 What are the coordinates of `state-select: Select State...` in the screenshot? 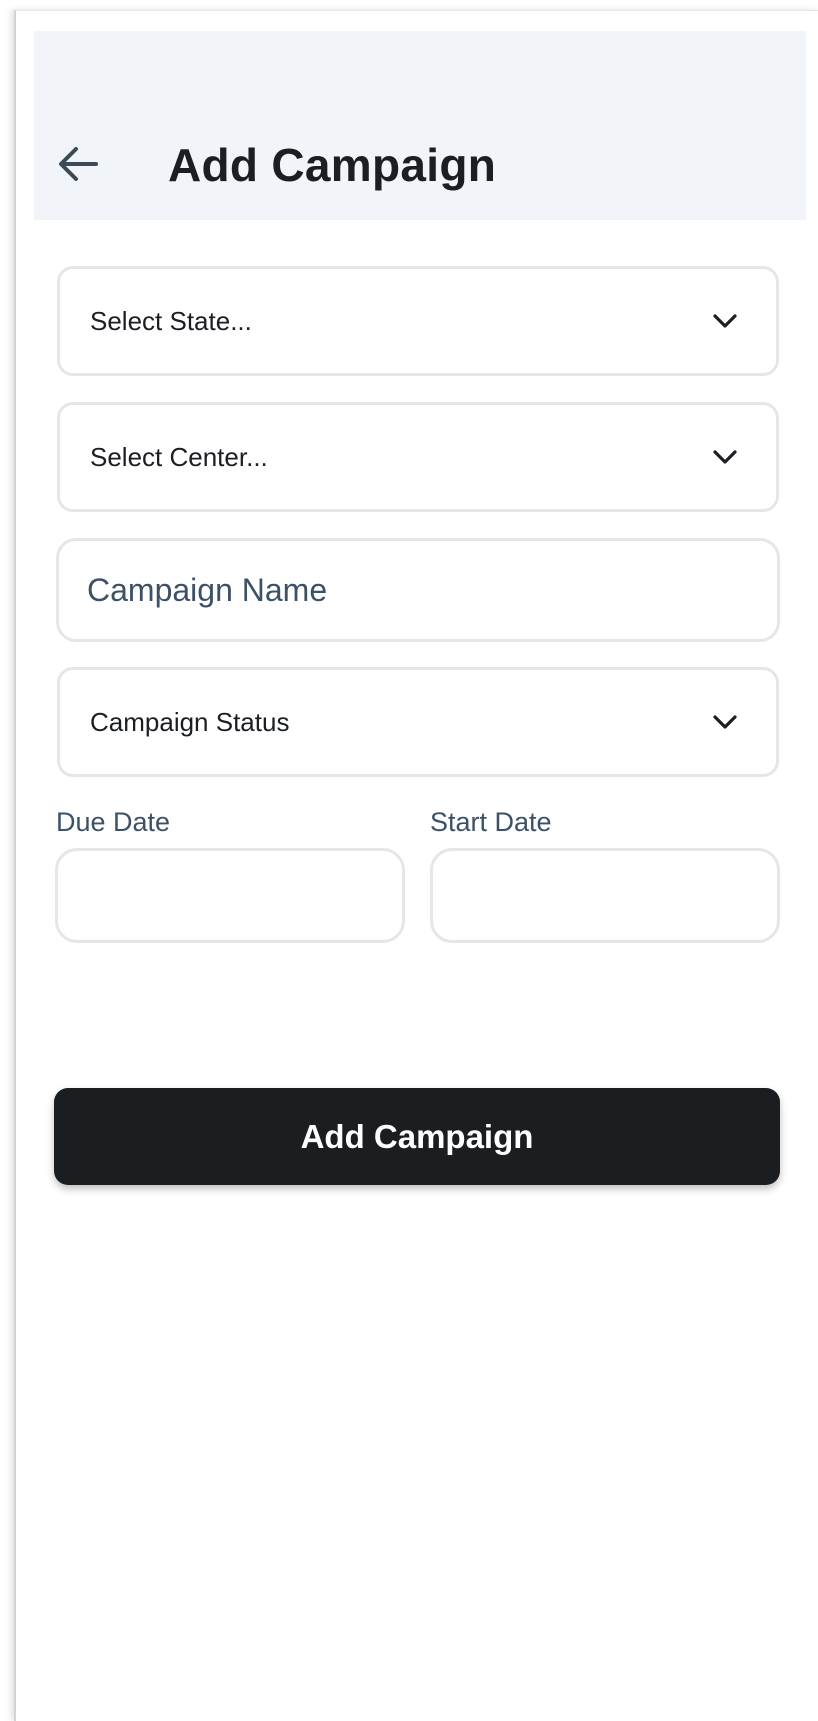 It's located at (418, 321).